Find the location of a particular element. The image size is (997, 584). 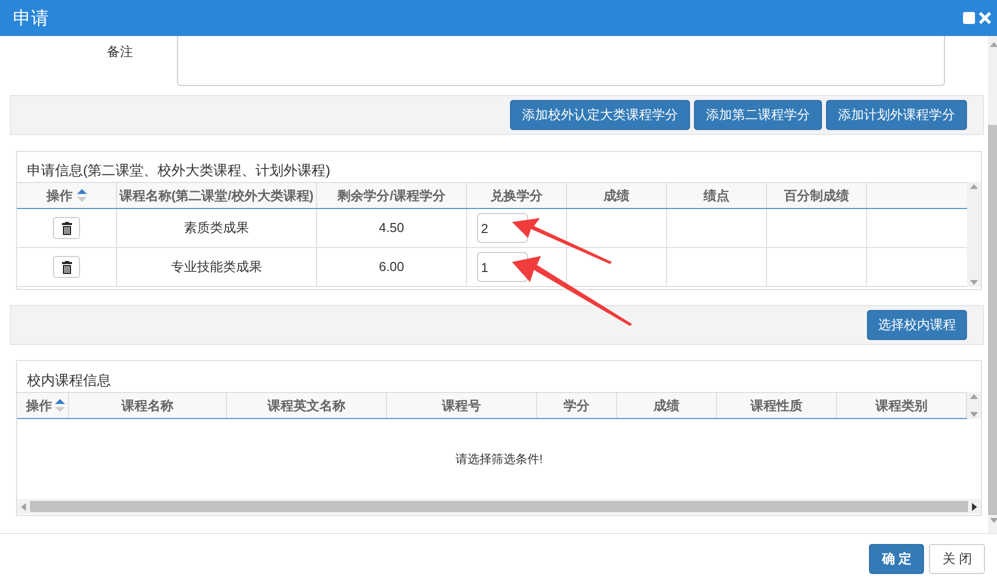

exchange-credit-field: 1 is located at coordinates (502, 267).